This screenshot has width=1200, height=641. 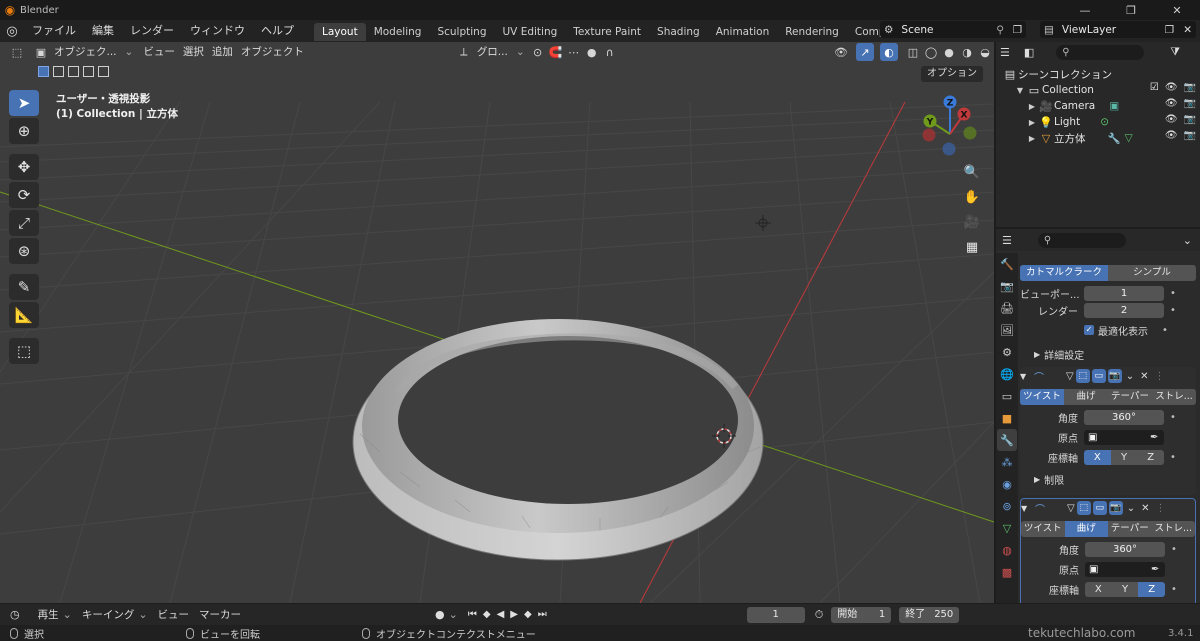 What do you see at coordinates (24, 287) in the screenshot?
I see `annotate-tool-icon: ✎` at bounding box center [24, 287].